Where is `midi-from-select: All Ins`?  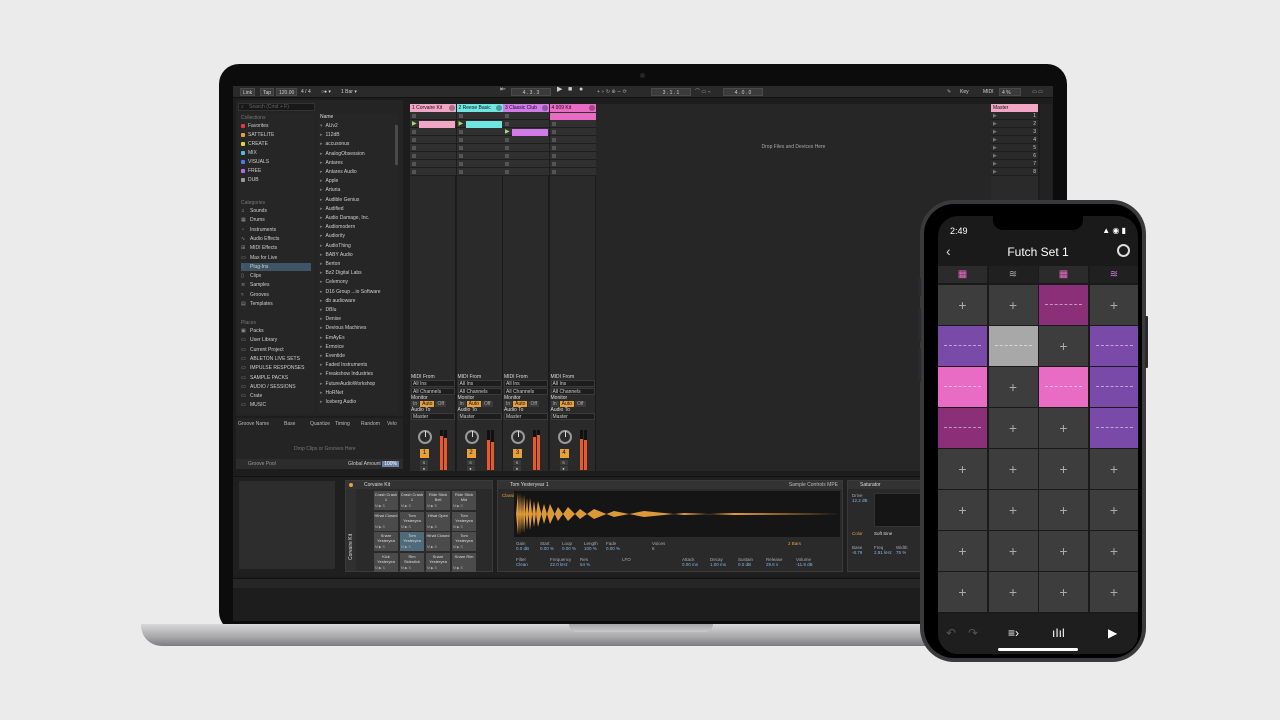
midi-from-select: All Ins is located at coordinates (433, 383).